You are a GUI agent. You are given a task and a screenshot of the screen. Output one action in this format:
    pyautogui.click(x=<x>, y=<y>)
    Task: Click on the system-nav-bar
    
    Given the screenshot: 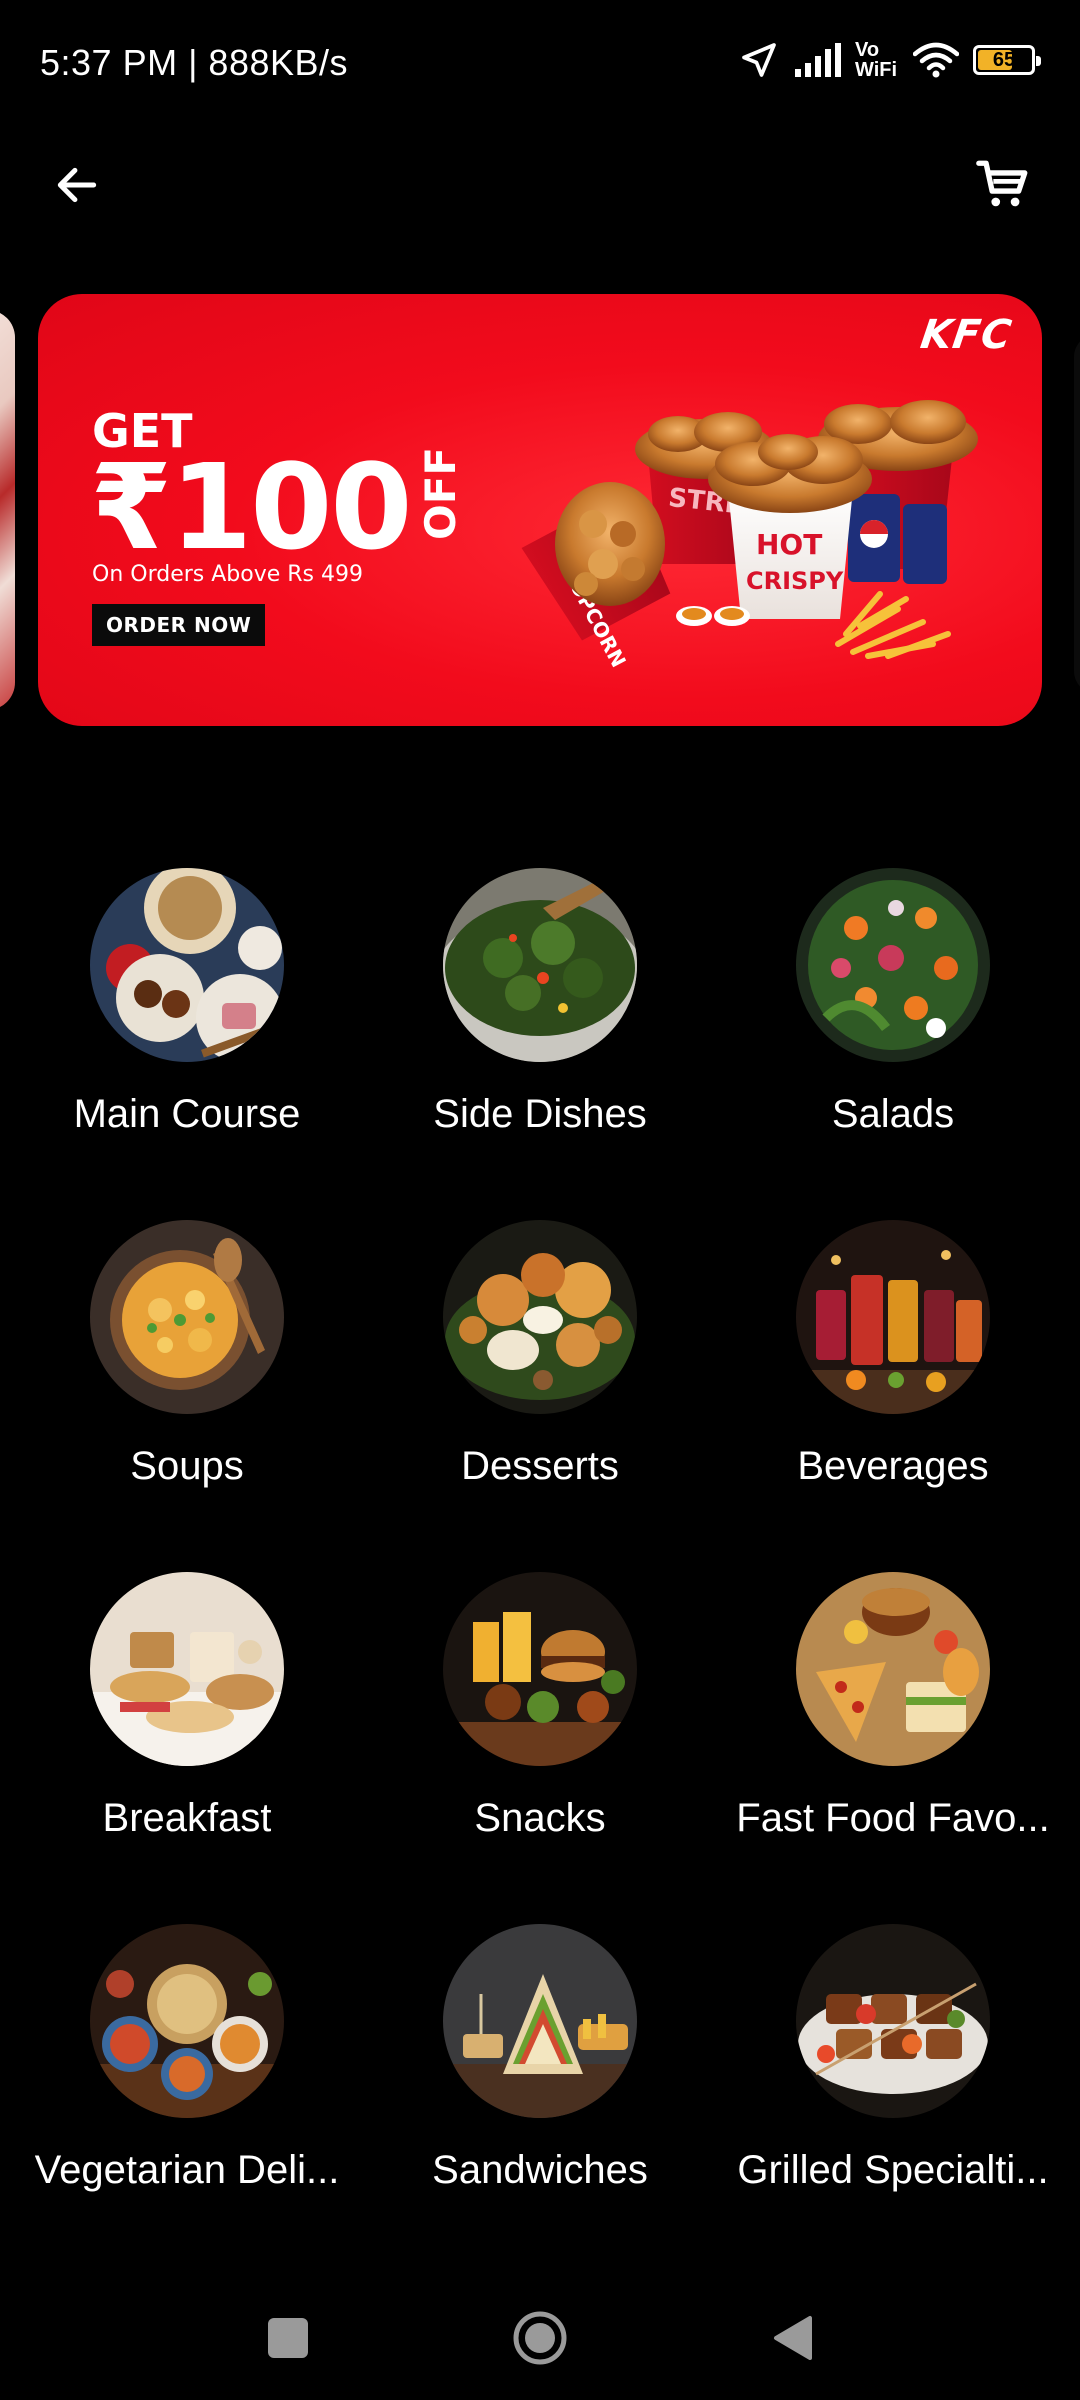 What is the action you would take?
    pyautogui.click(x=540, y=2335)
    